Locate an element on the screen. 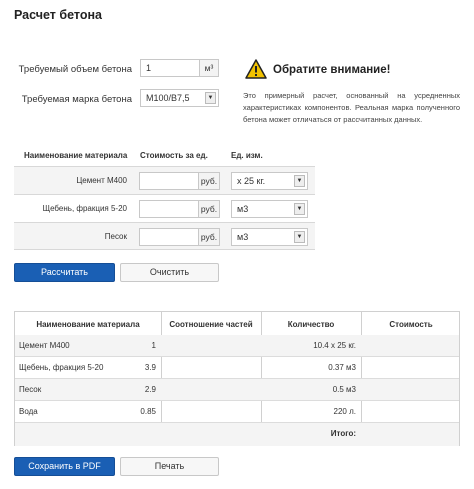  result-name: Щебень, фракция 5-20 is located at coordinates (61, 367).